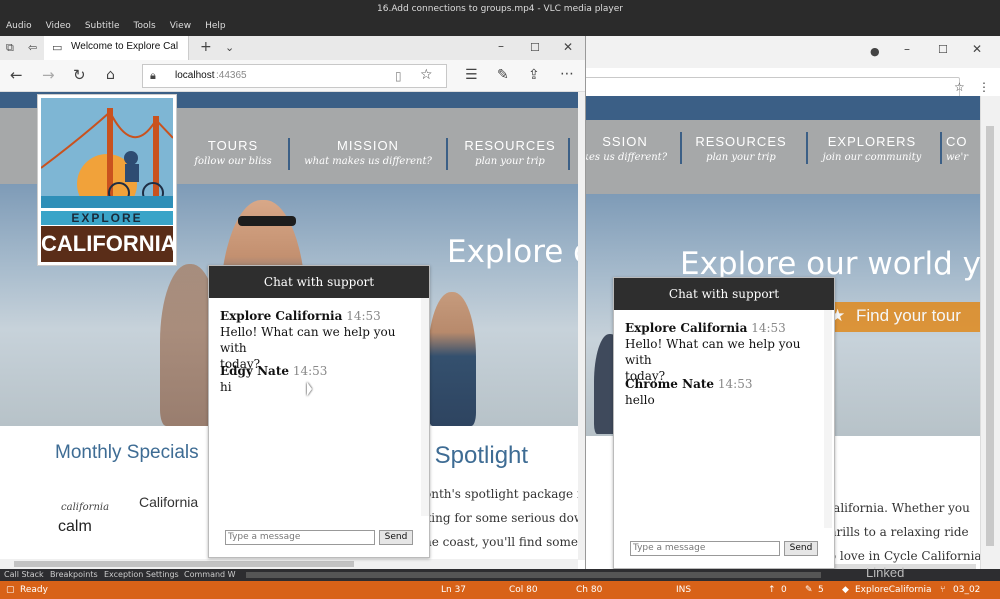  I want to click on bookmark-star-icon: ☆, so click(959, 87).